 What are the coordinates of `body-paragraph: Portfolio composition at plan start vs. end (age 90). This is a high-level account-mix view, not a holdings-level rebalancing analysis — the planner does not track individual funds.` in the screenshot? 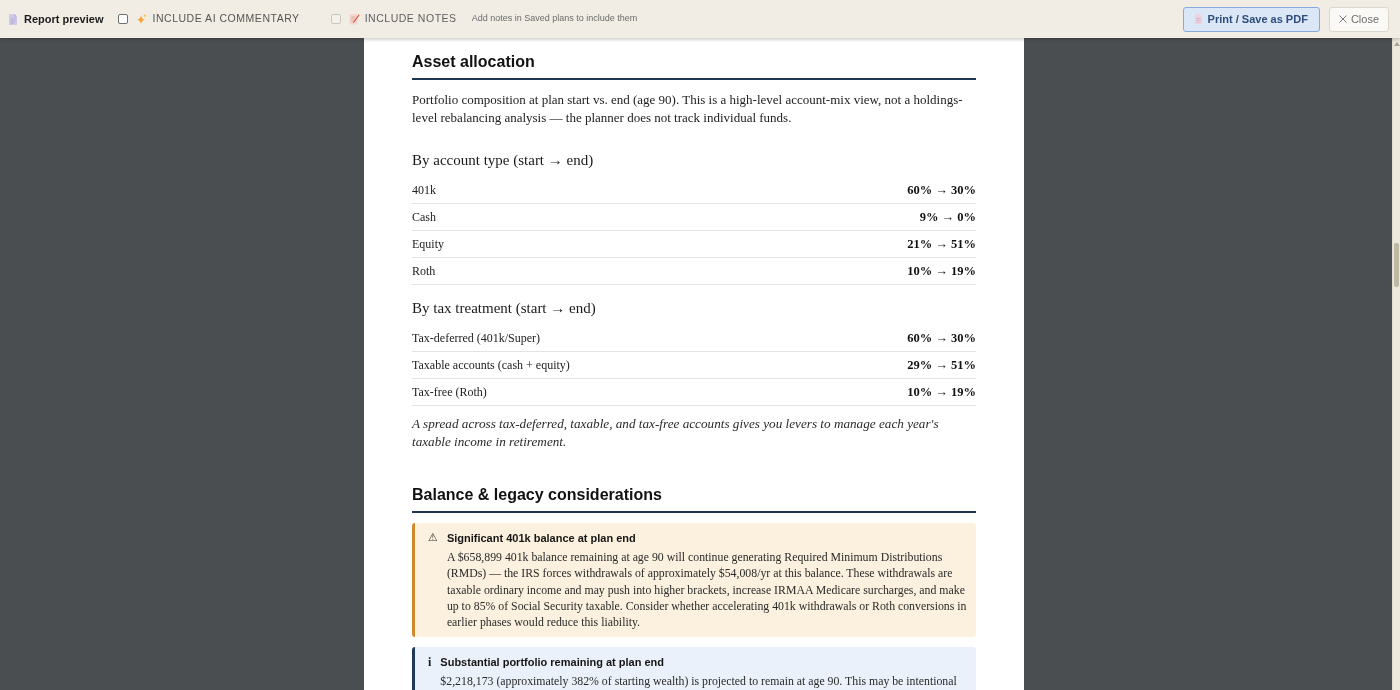 It's located at (688, 109).